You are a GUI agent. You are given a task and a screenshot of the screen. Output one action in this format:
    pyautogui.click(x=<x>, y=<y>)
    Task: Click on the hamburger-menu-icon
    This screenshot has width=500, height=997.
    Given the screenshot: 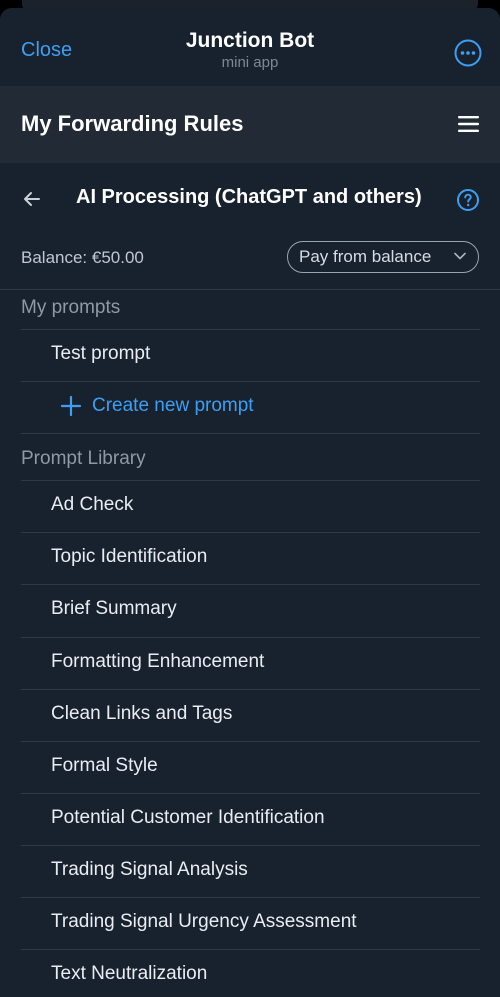 What is the action you would take?
    pyautogui.click(x=468, y=124)
    